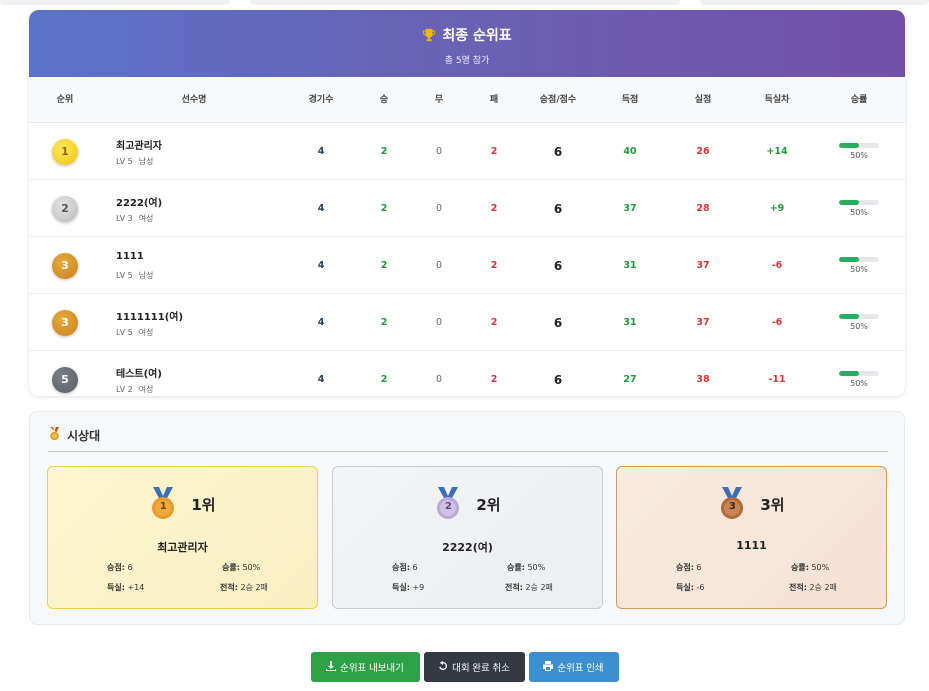 The height and width of the screenshot is (691, 929). What do you see at coordinates (477, 36) in the screenshot?
I see `standings-title: 최종 순위표` at bounding box center [477, 36].